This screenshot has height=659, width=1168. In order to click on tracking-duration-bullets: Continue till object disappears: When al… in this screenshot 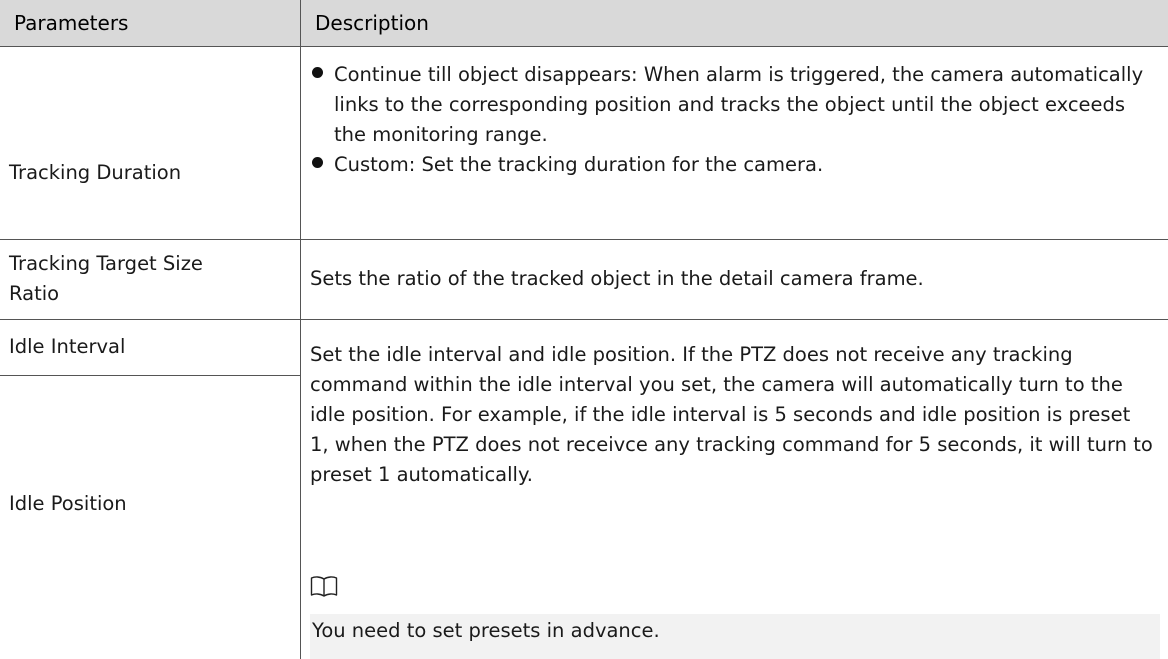, I will do `click(732, 120)`.